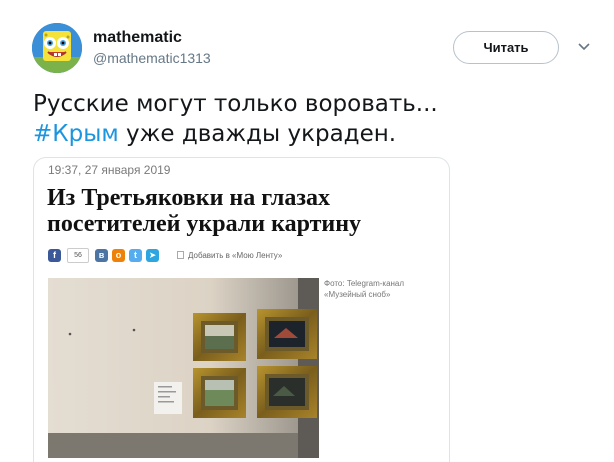 This screenshot has width=614, height=462. Describe the element at coordinates (101, 255) in the screenshot. I see `vk-icon: в` at that location.